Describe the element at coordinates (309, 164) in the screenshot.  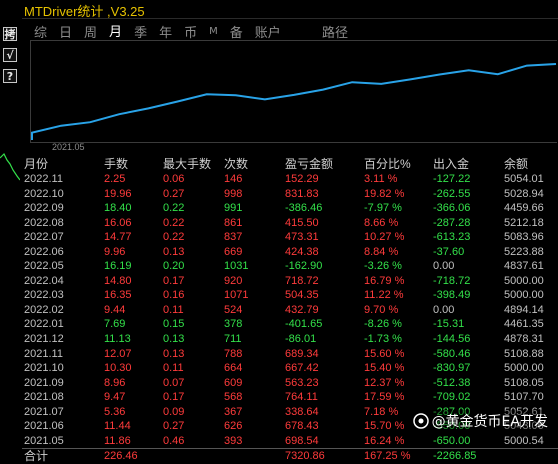
I see `column-header: 盈亏金额` at that location.